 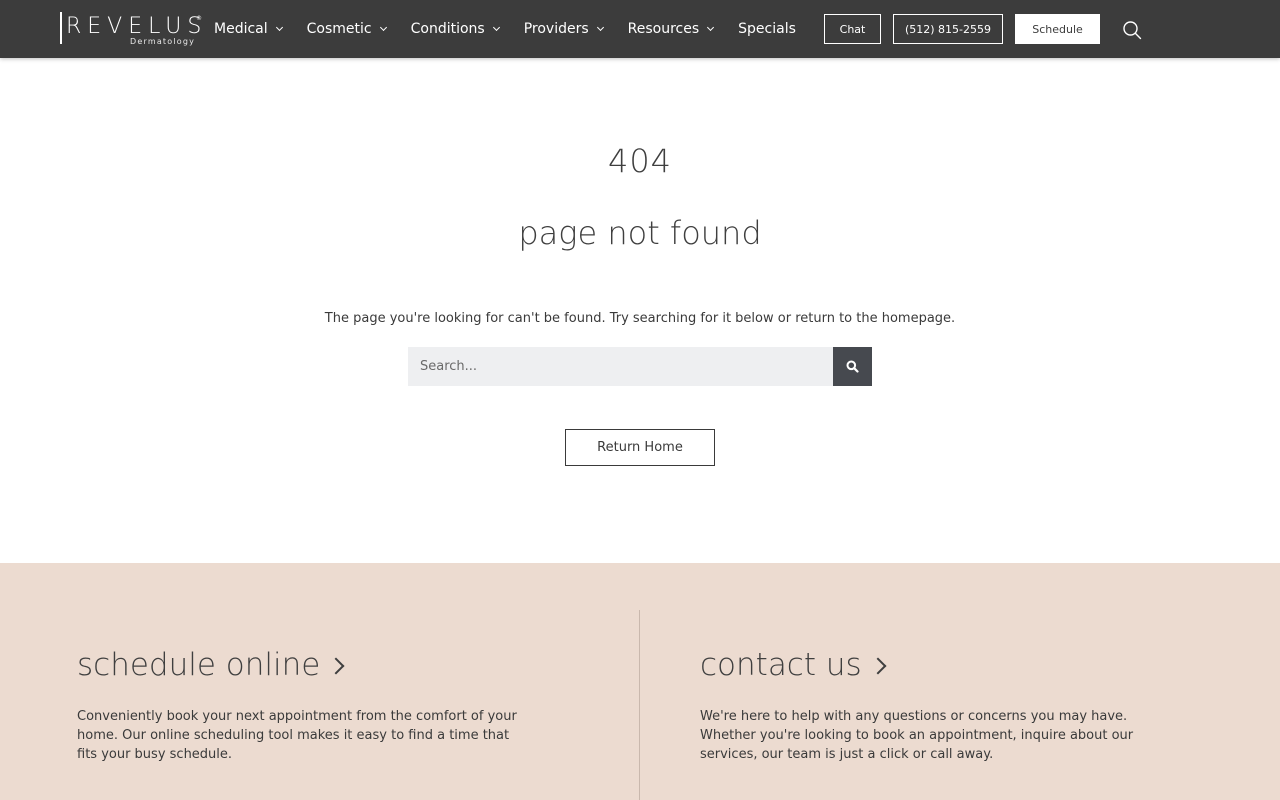 I want to click on revelus-logo: REVELUS Dermatology ®, so click(x=131, y=29).